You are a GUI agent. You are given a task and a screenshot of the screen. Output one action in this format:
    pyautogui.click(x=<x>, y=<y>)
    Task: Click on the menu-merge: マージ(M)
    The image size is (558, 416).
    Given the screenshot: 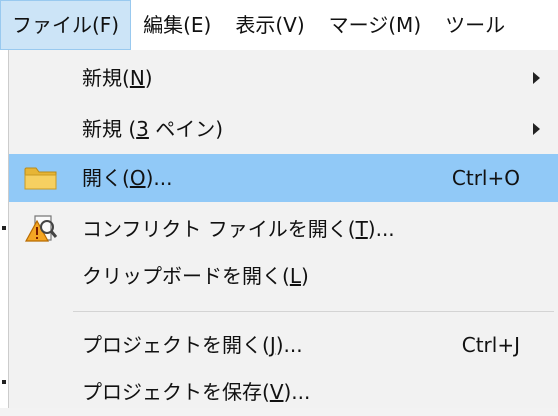 What is the action you would take?
    pyautogui.click(x=375, y=25)
    